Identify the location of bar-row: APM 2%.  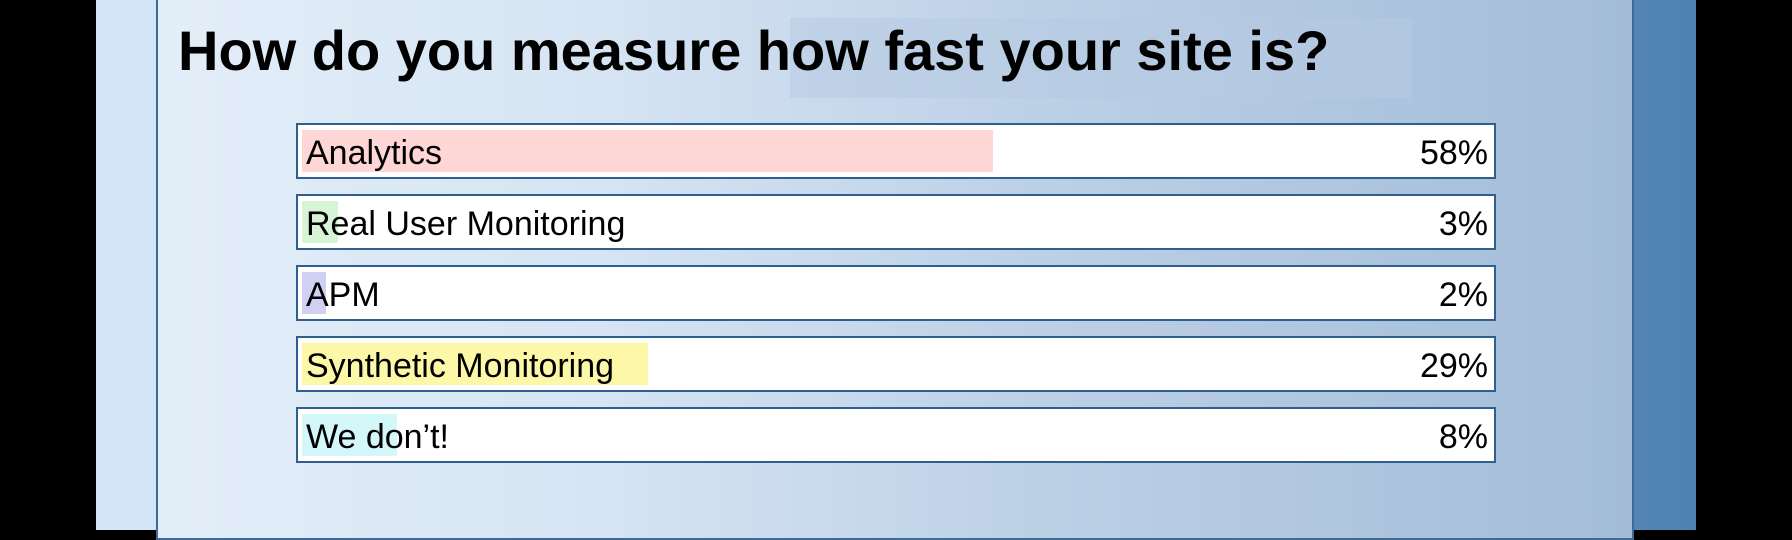
(896, 293).